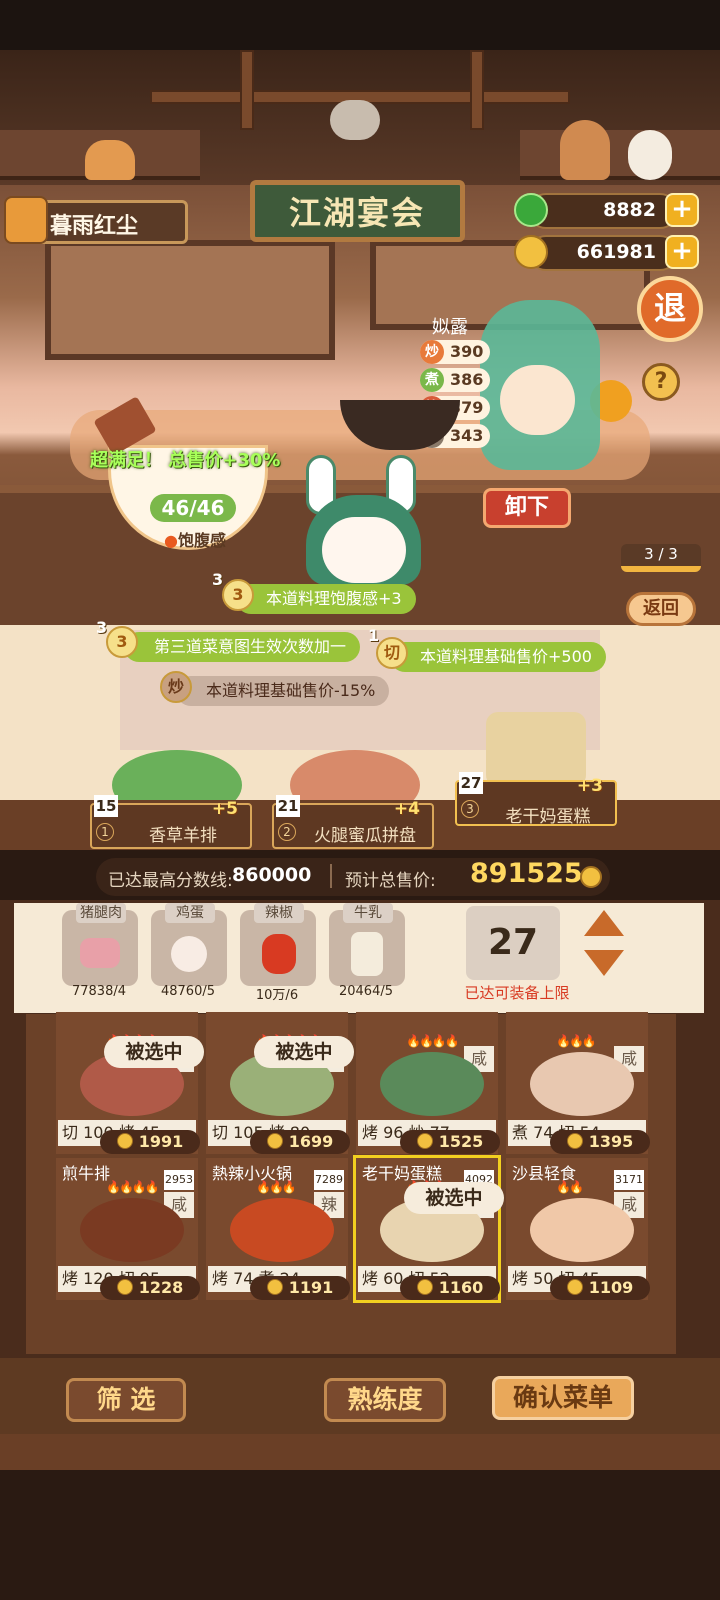 This screenshot has width=720, height=1600. Describe the element at coordinates (604, 923) in the screenshot. I see `scroll-up-icon` at that location.